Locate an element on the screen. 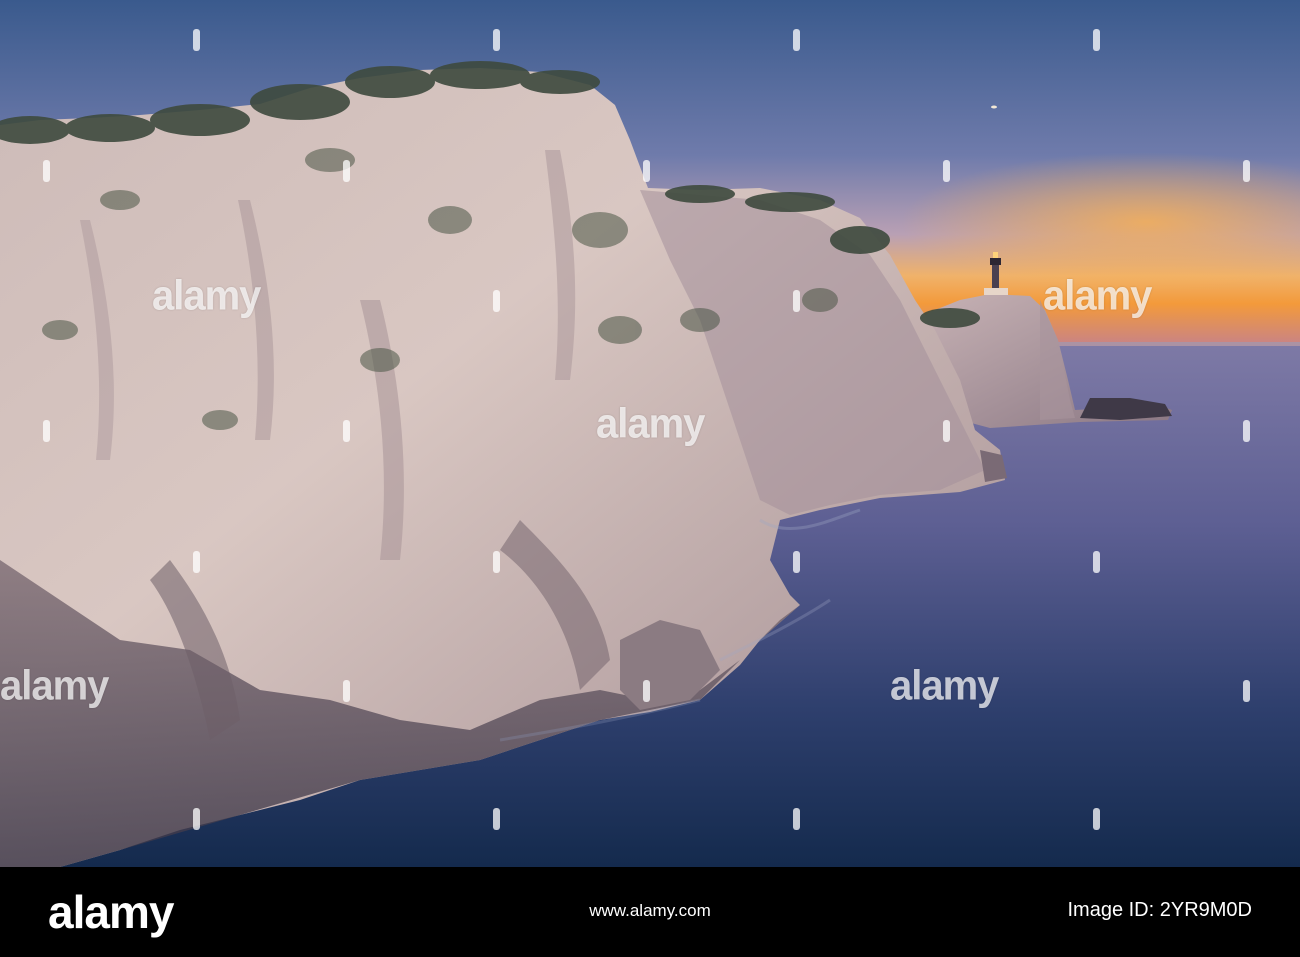  stock-footer-bar: alamy www.alamy.com Image ID: 2YR9M0D is located at coordinates (650, 912).